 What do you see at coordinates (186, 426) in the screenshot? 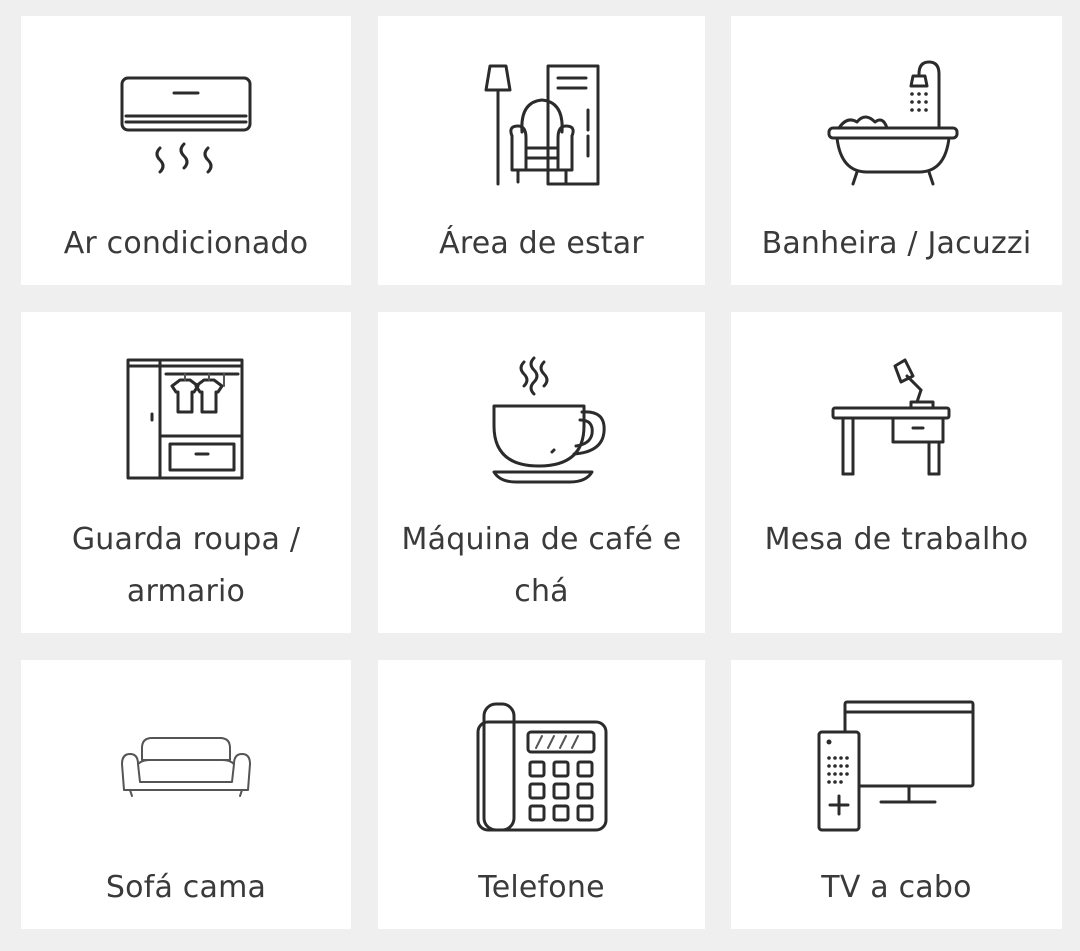
I see `wardrobe-icon` at bounding box center [186, 426].